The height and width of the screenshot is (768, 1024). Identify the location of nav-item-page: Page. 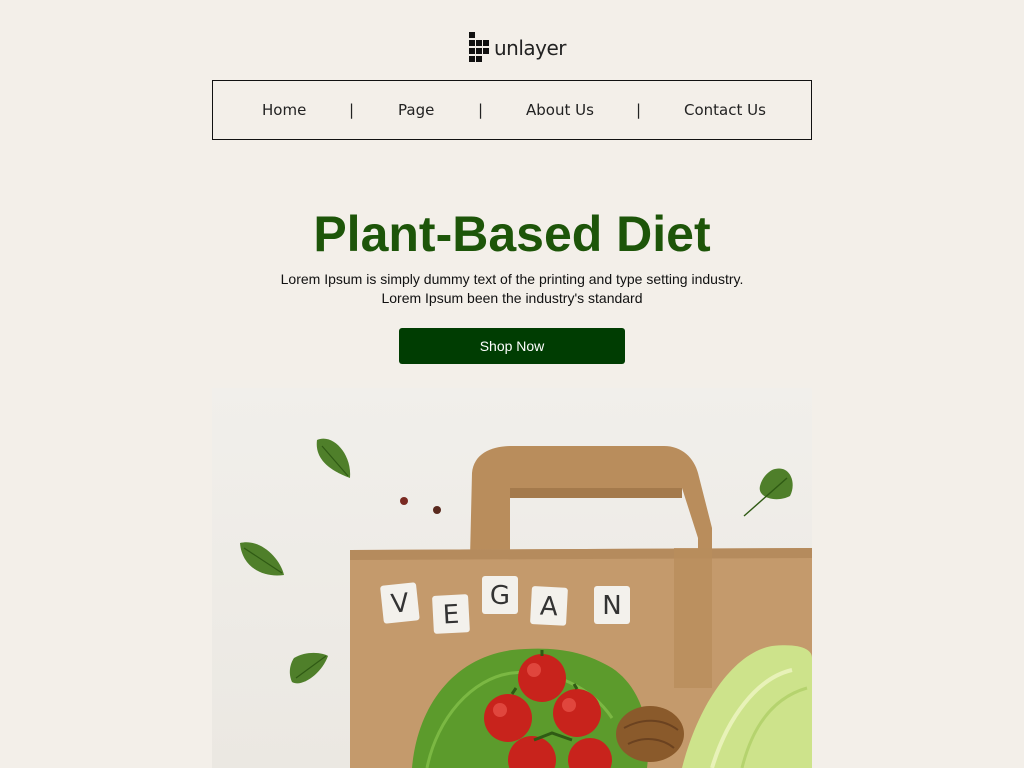
(416, 110).